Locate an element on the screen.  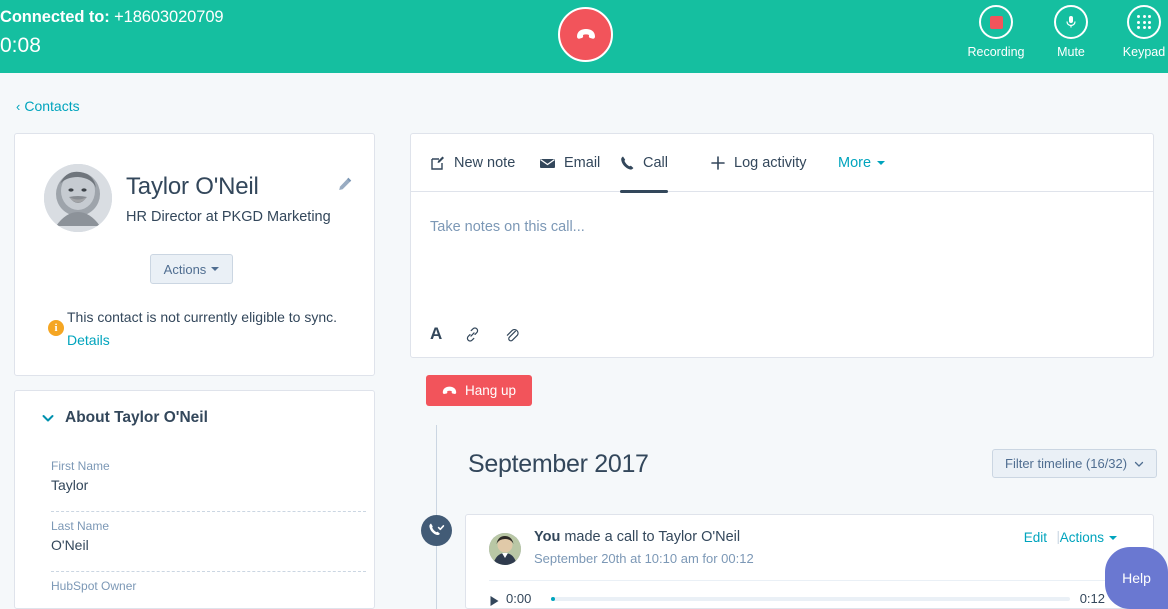
call-timer: 0:08 is located at coordinates (20, 45).